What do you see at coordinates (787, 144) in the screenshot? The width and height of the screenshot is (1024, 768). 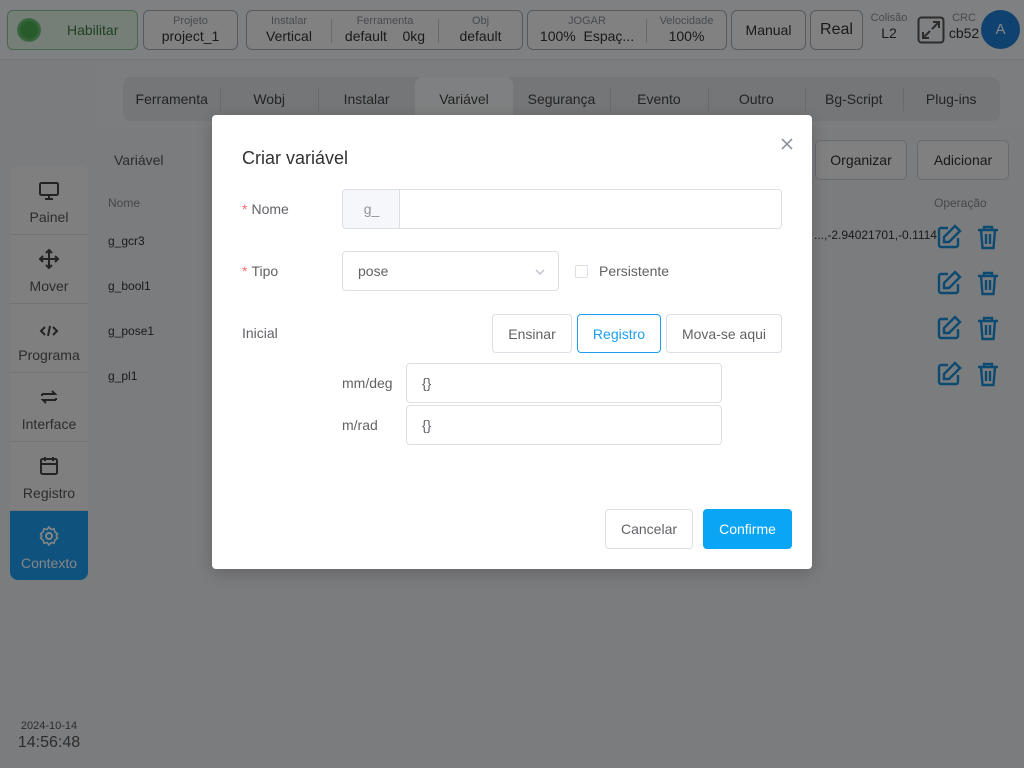 I see `close-icon` at bounding box center [787, 144].